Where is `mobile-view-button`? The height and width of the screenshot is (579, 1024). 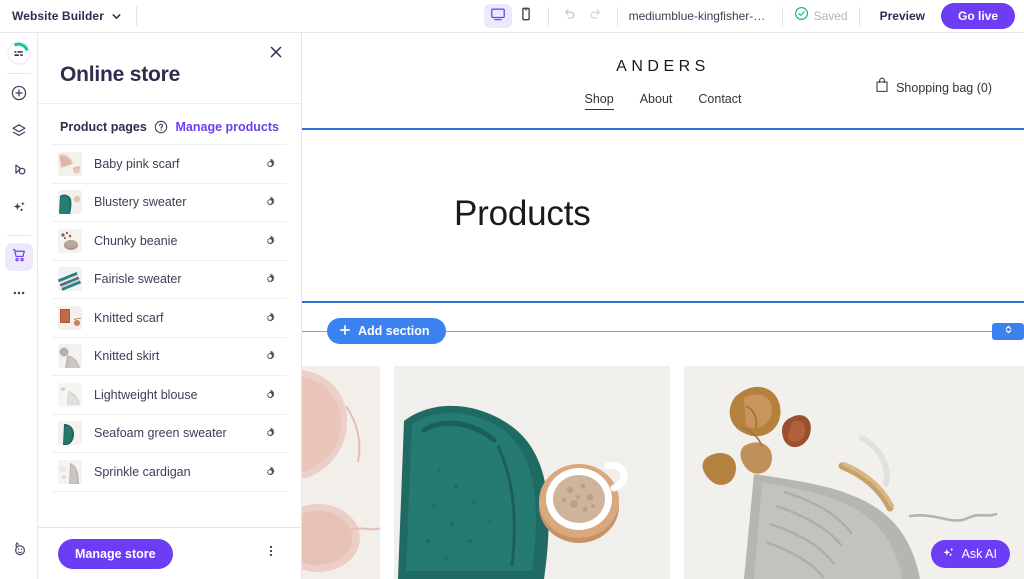
mobile-view-button is located at coordinates (526, 16).